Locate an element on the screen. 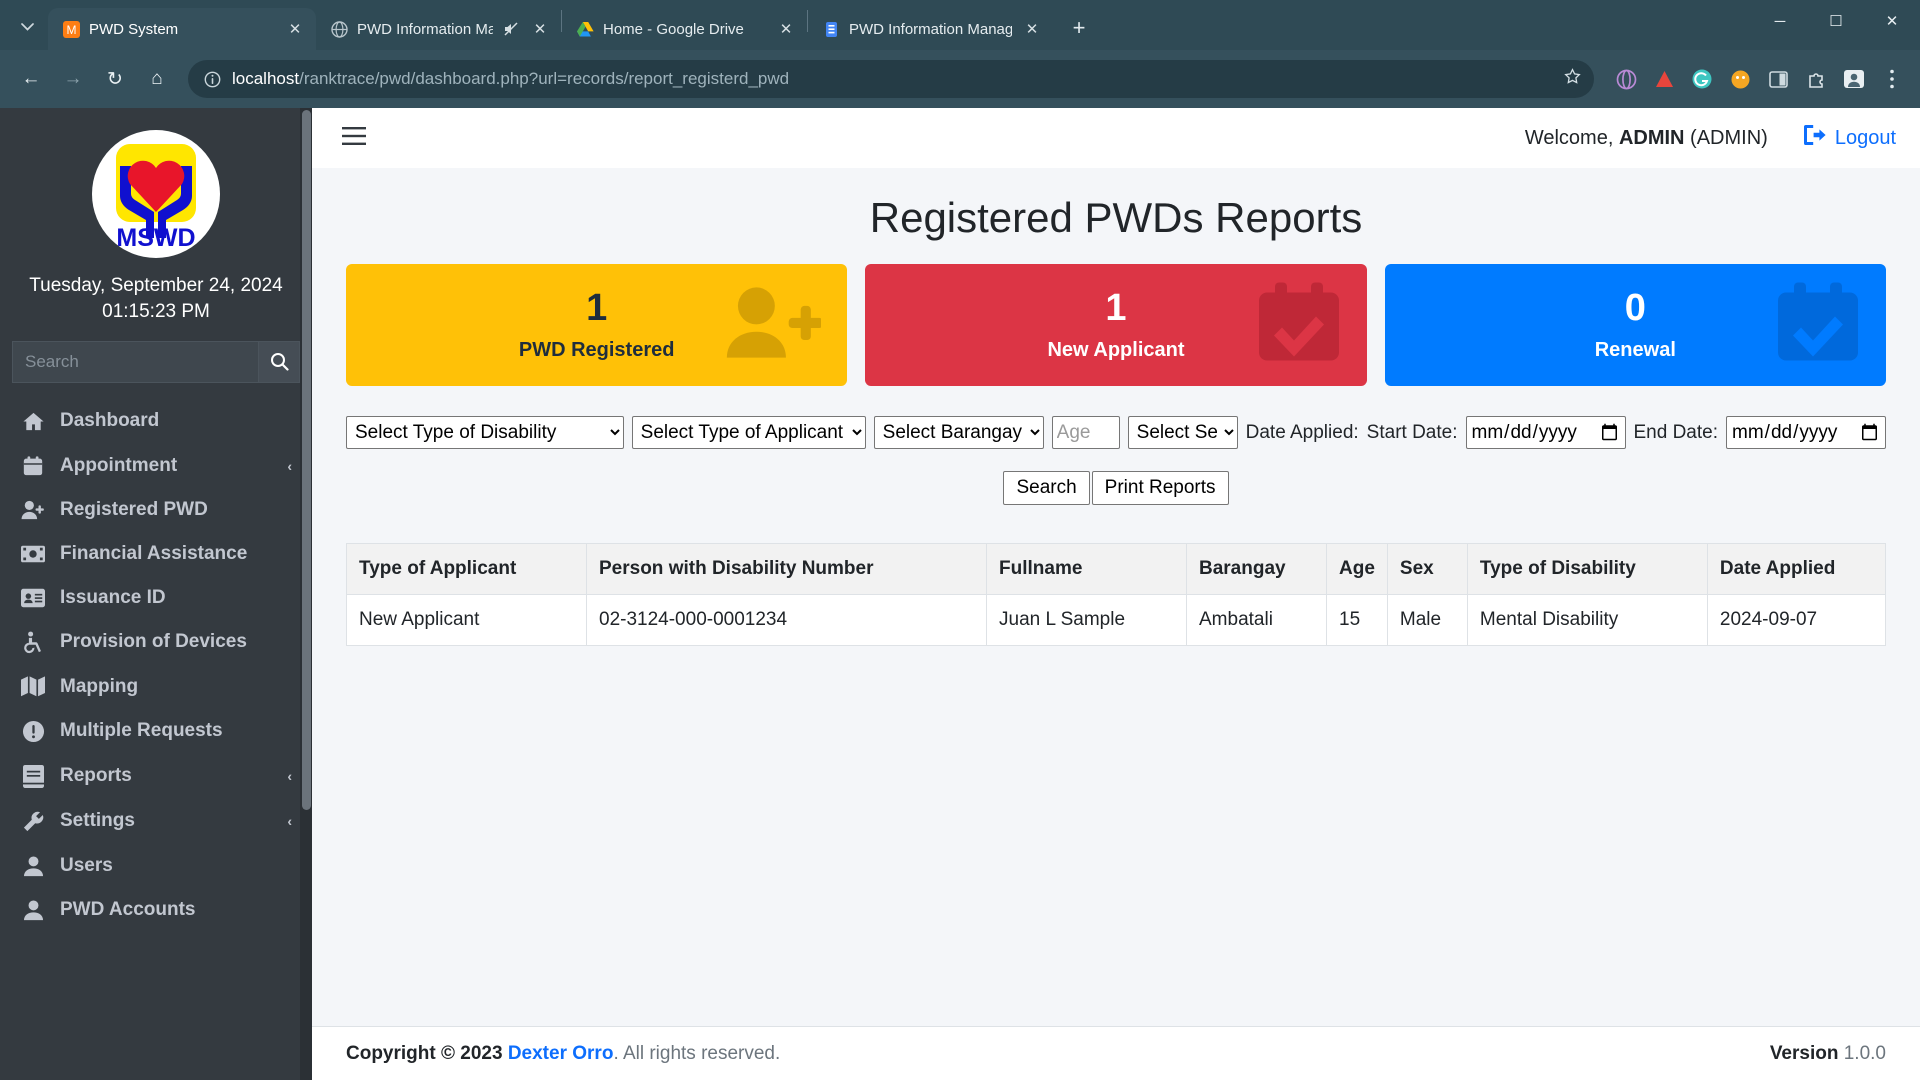 The image size is (1920, 1080). search-button: Search is located at coordinates (1046, 488).